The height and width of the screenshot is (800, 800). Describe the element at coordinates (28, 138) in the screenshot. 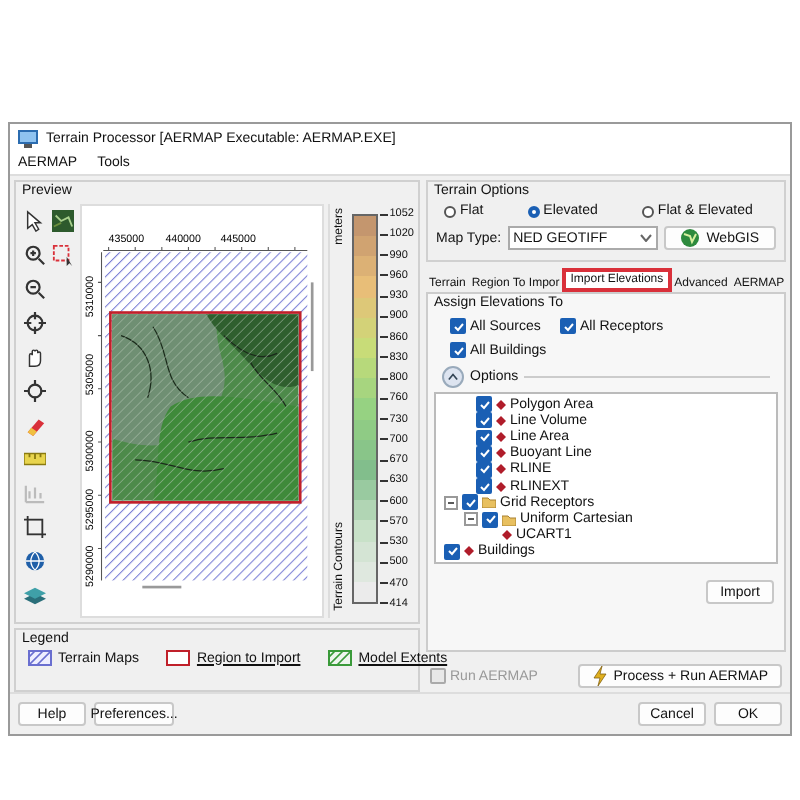

I see `app-icon` at that location.